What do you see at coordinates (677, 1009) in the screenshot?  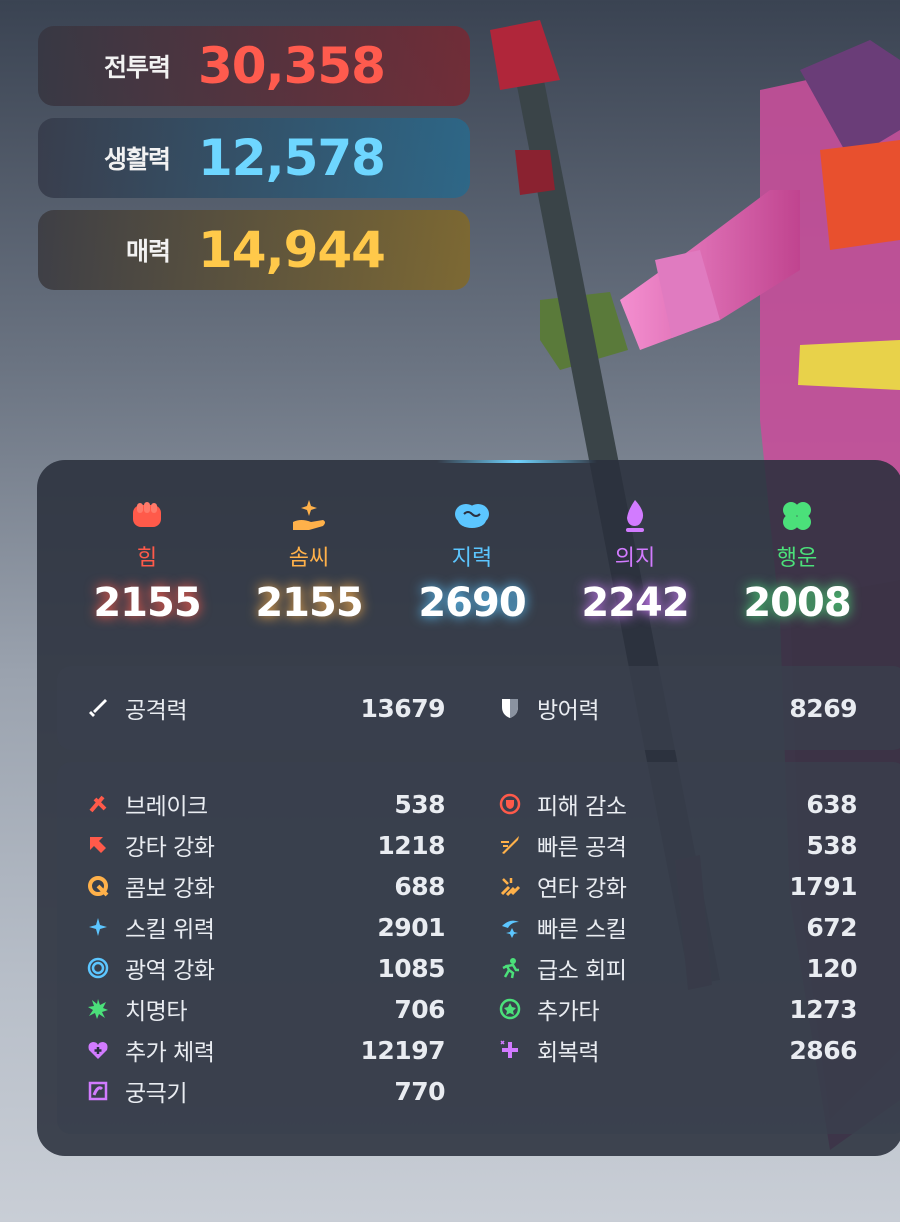 I see `stat-row: 추가타 1273` at bounding box center [677, 1009].